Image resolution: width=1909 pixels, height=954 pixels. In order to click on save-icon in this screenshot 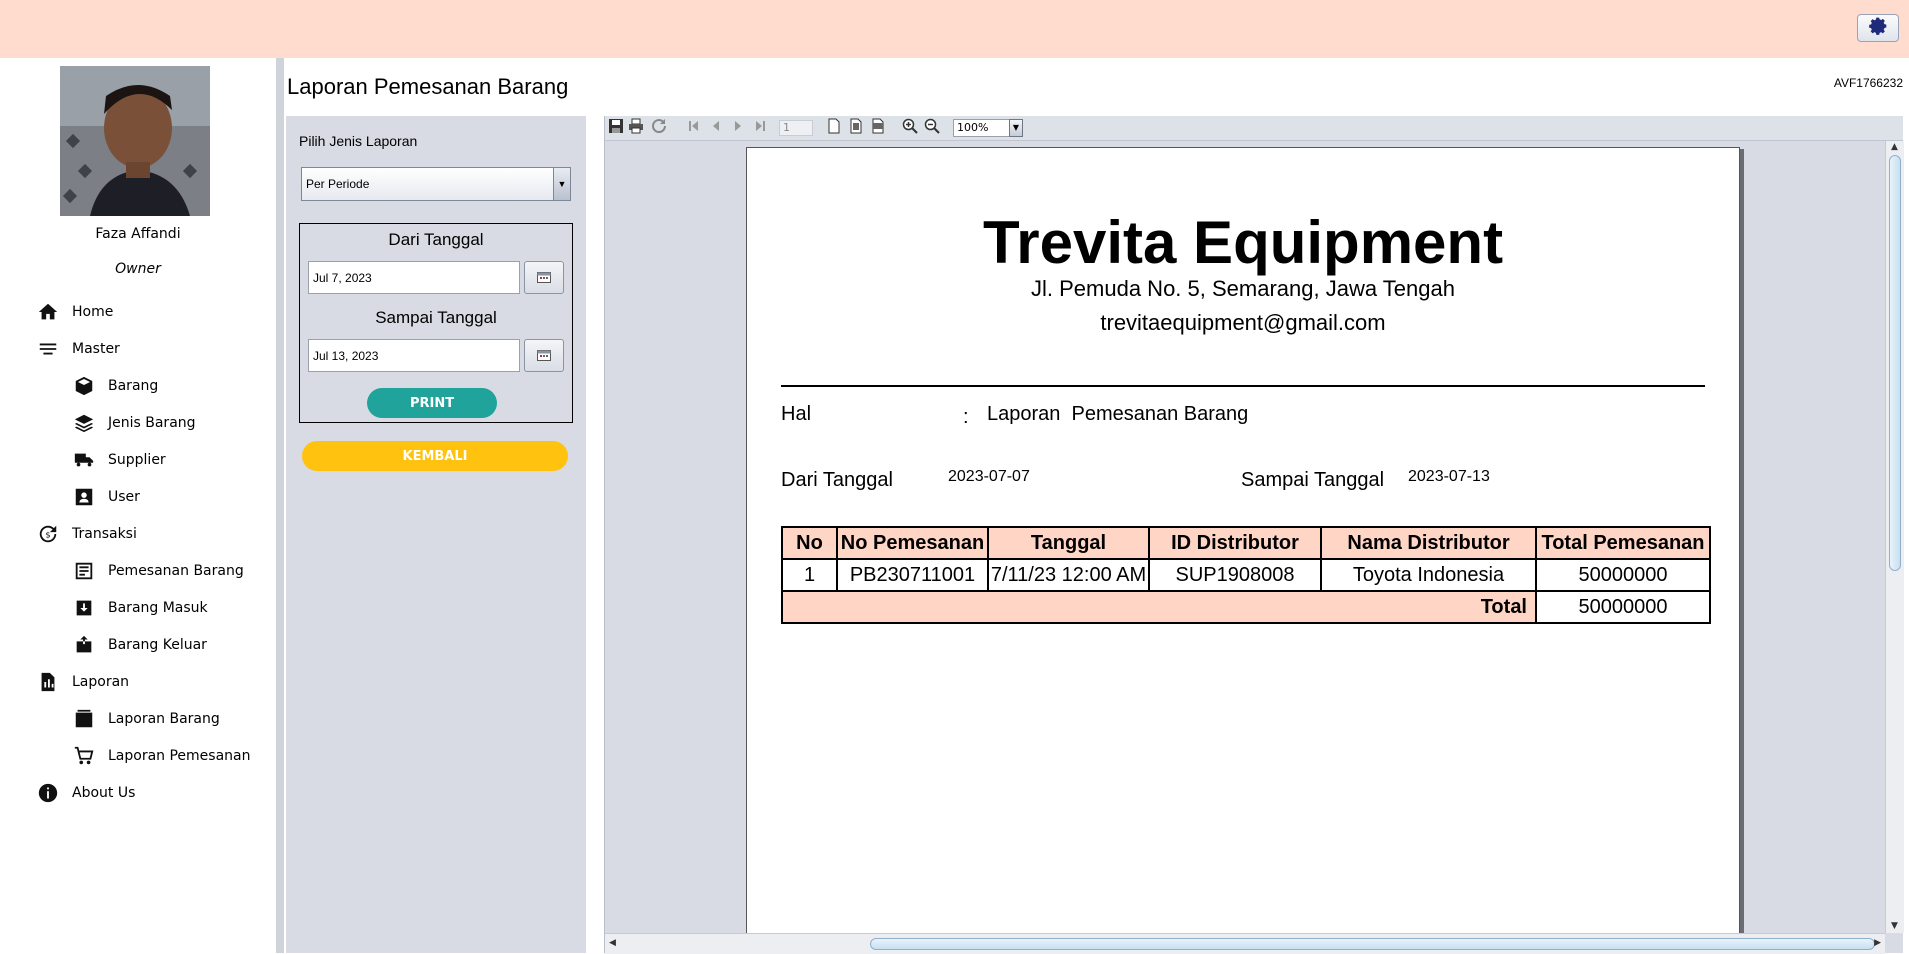, I will do `click(616, 128)`.